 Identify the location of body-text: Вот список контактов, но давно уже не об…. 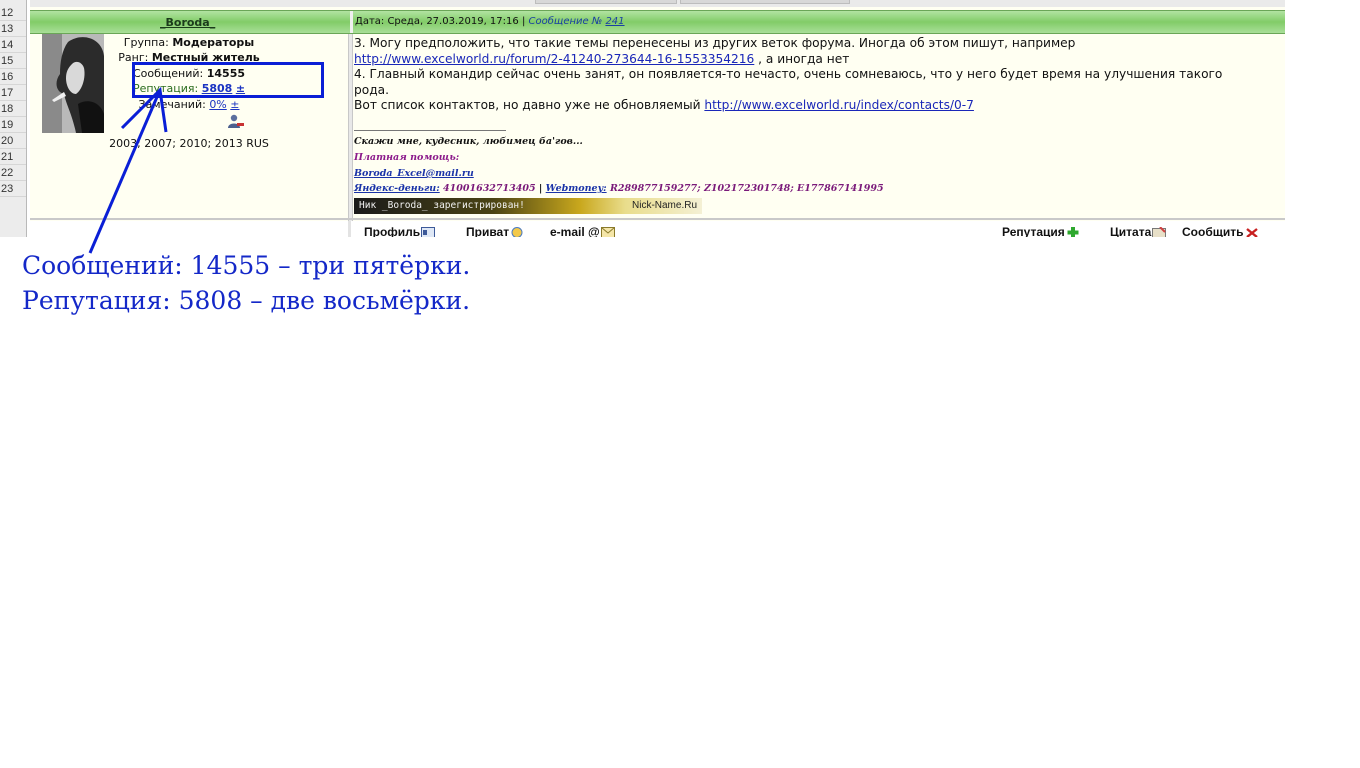
(529, 105).